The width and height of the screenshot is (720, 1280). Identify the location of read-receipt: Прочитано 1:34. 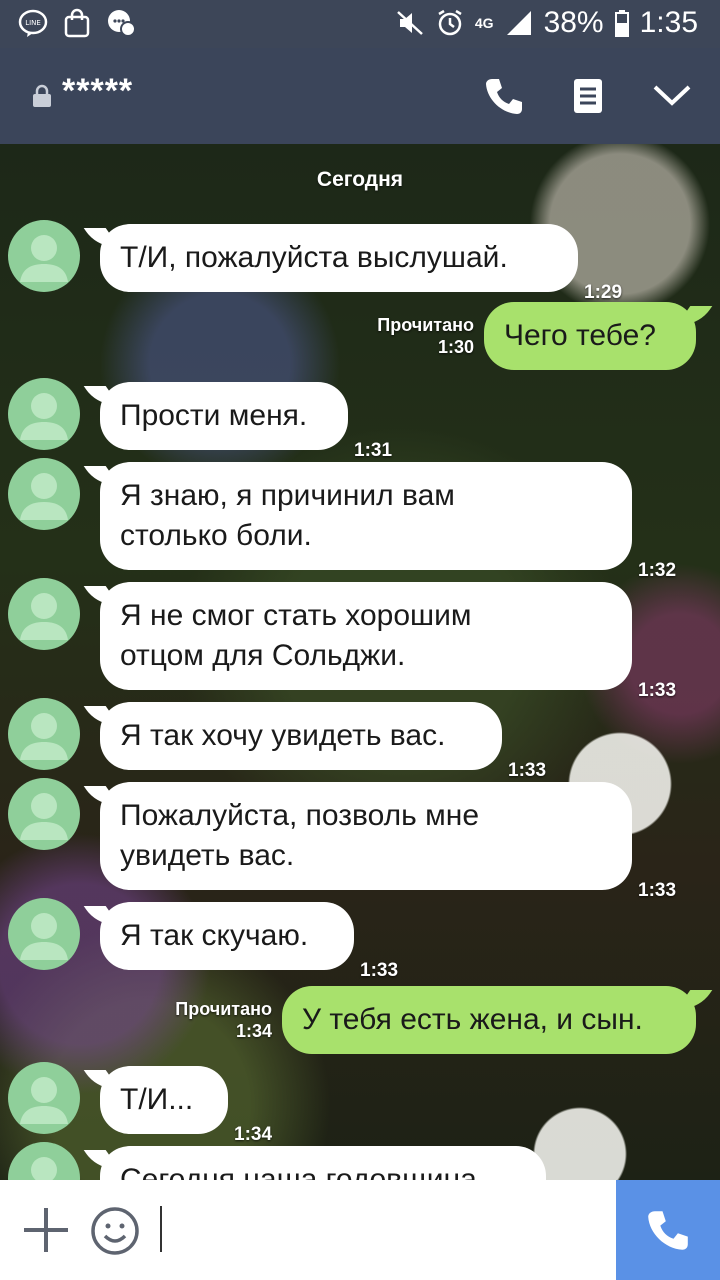
(223, 1020).